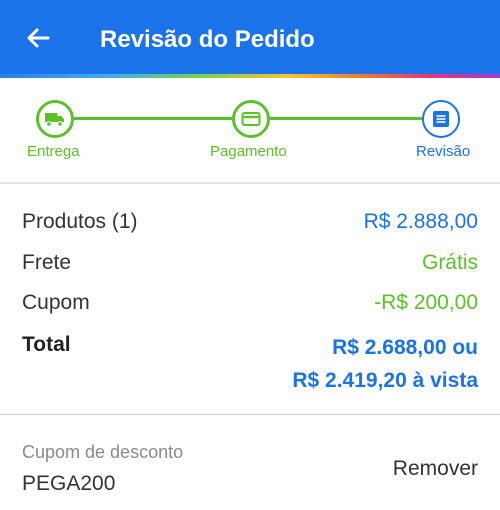 This screenshot has width=500, height=510. I want to click on step-revisao, so click(441, 119).